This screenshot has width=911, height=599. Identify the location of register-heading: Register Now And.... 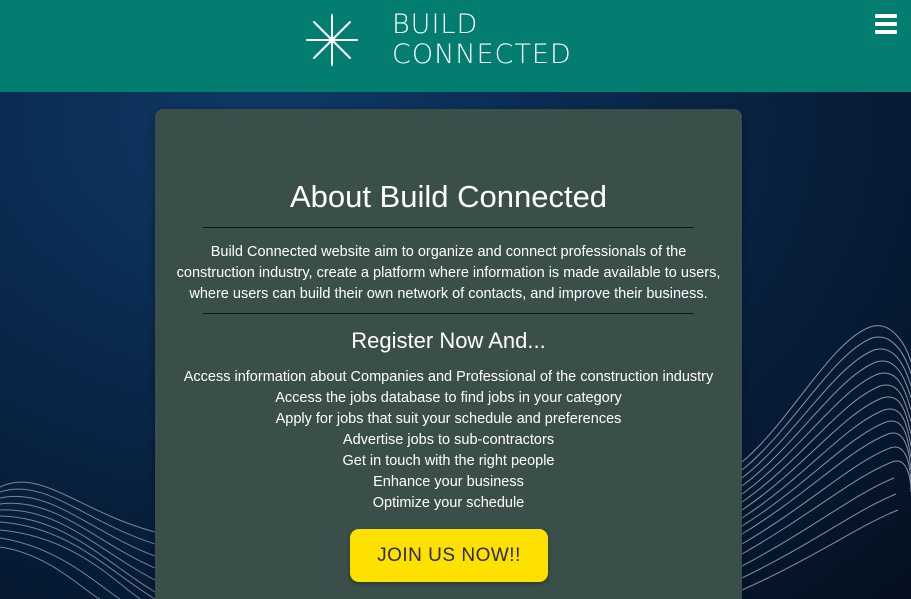
(448, 340).